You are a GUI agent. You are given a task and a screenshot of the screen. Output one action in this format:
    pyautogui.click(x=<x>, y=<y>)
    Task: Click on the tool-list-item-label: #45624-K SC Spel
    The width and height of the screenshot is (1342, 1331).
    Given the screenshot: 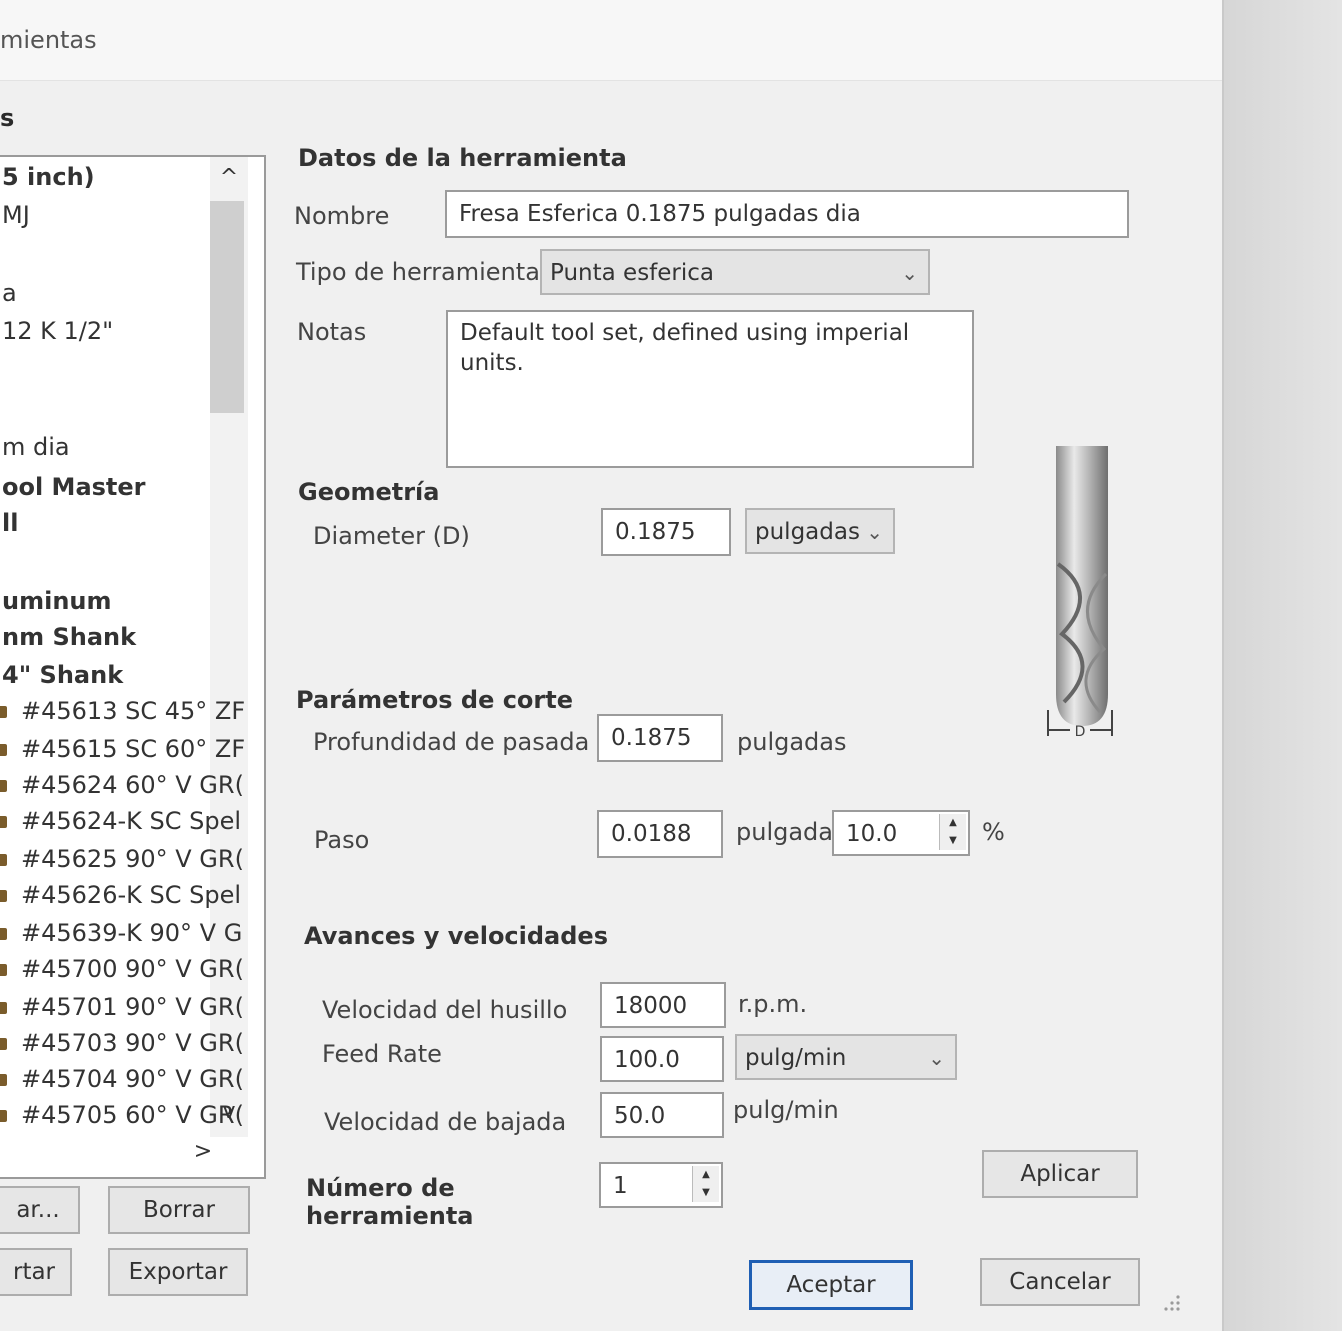 What is the action you would take?
    pyautogui.click(x=131, y=821)
    